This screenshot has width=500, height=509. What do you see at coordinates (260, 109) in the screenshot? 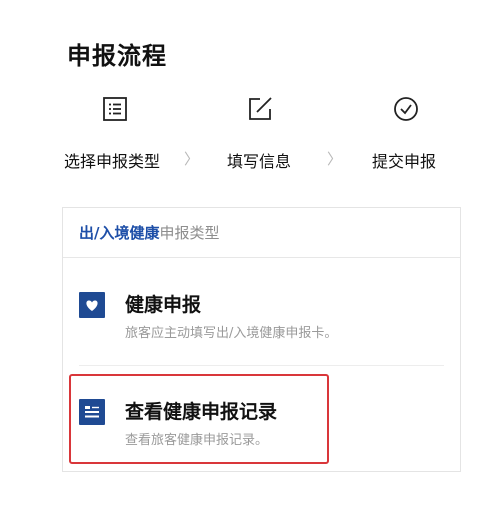
I see `edit-icon` at bounding box center [260, 109].